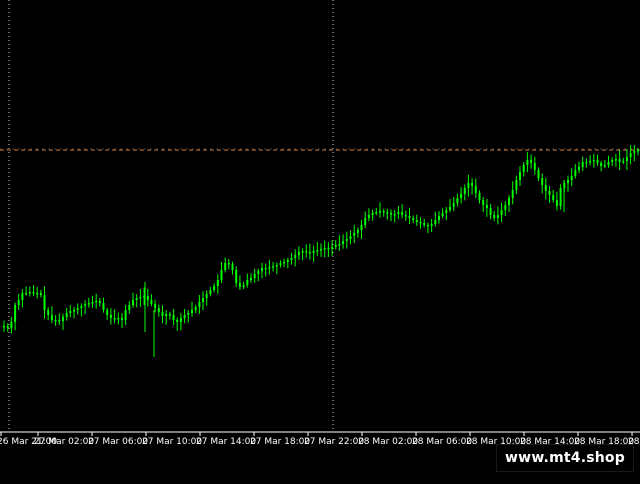 Image resolution: width=640 pixels, height=484 pixels. I want to click on x-tick-label: 27 Mar 14:00, so click(226, 442).